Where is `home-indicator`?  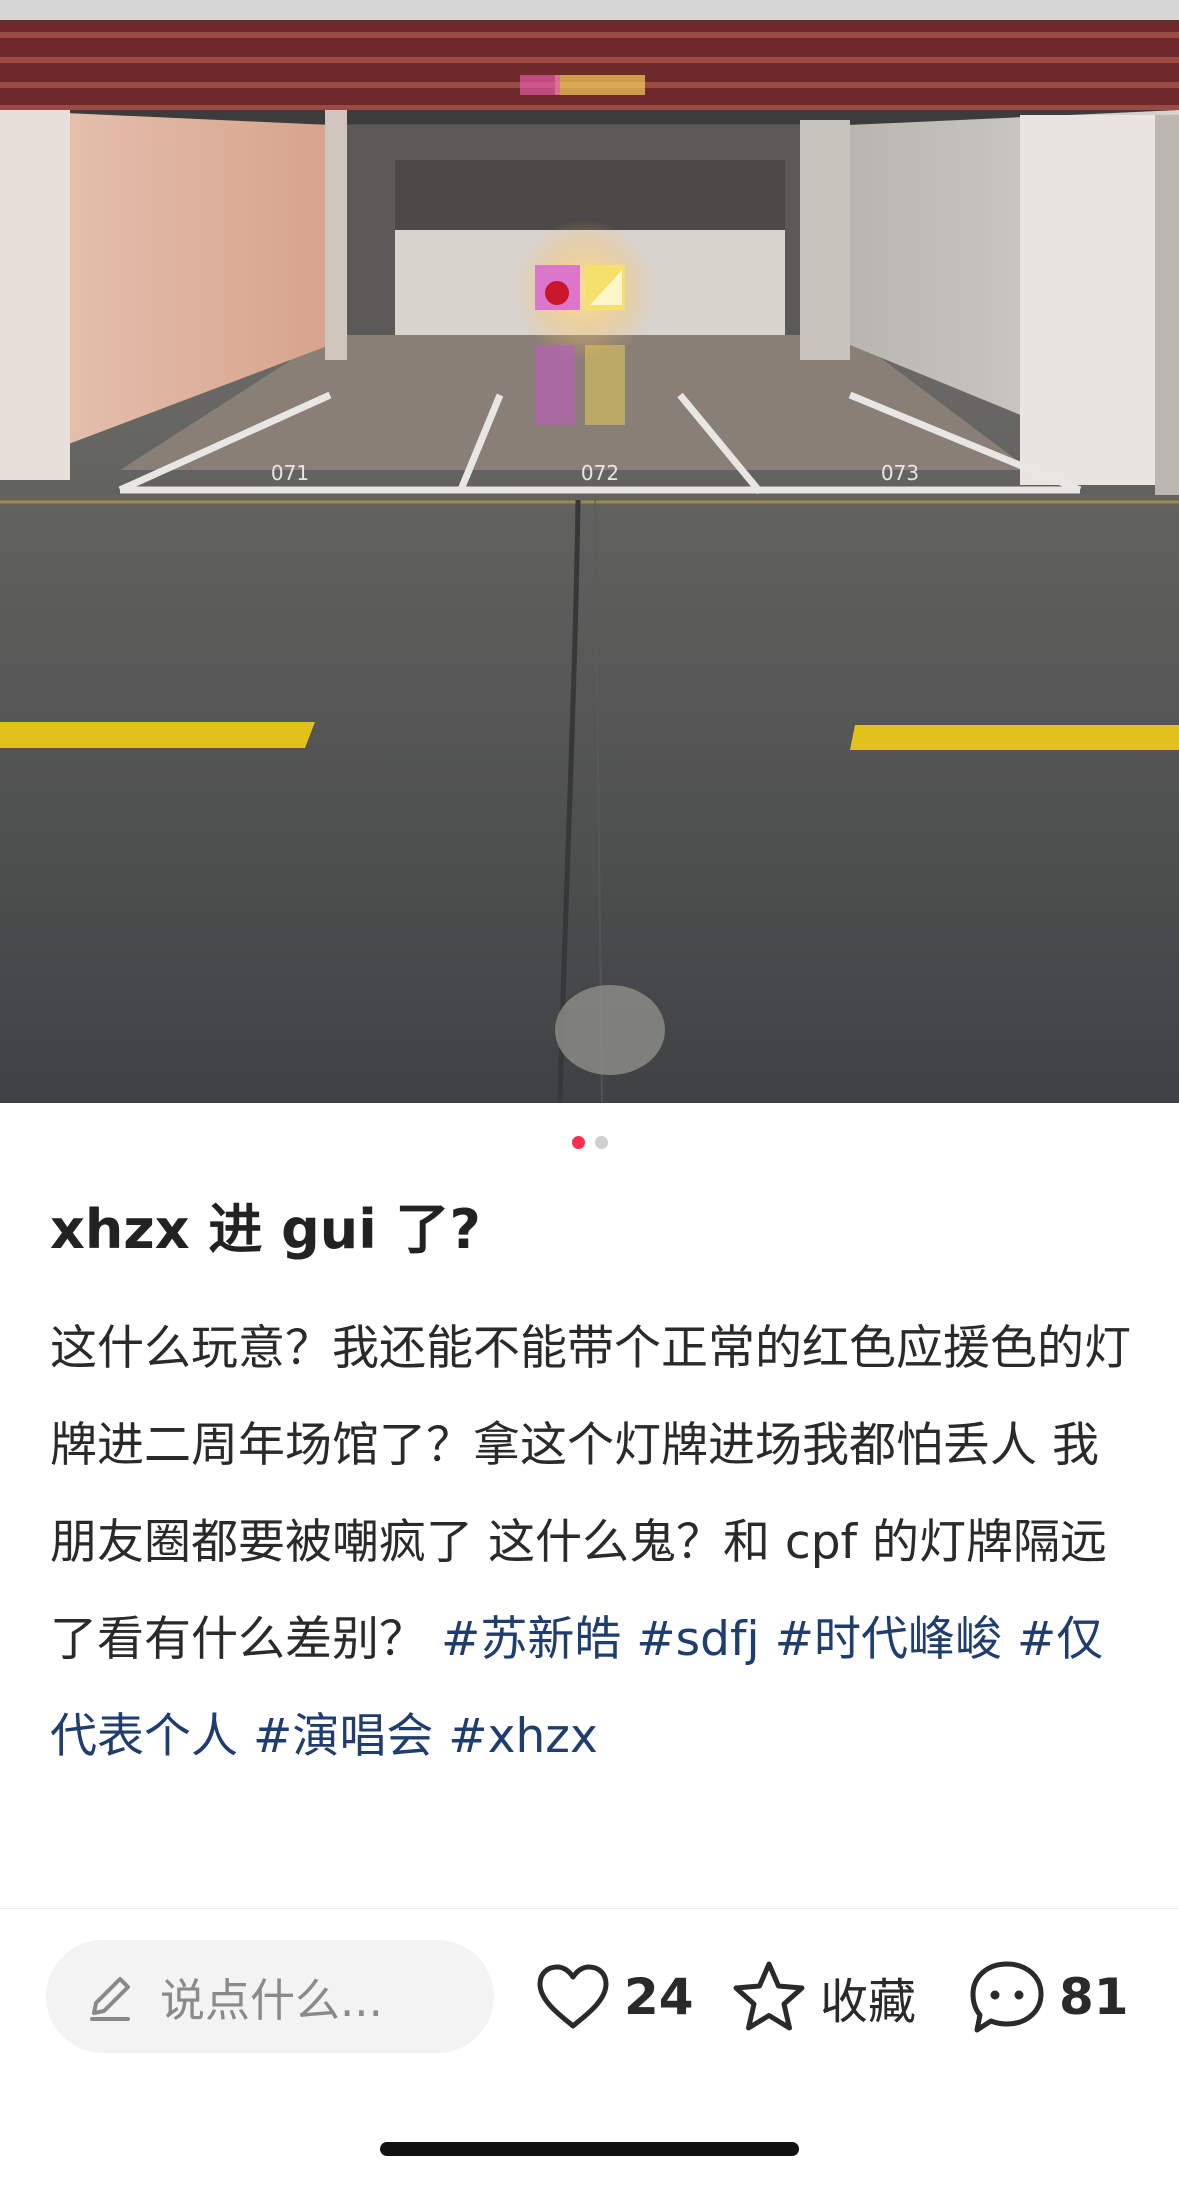 home-indicator is located at coordinates (589, 2149).